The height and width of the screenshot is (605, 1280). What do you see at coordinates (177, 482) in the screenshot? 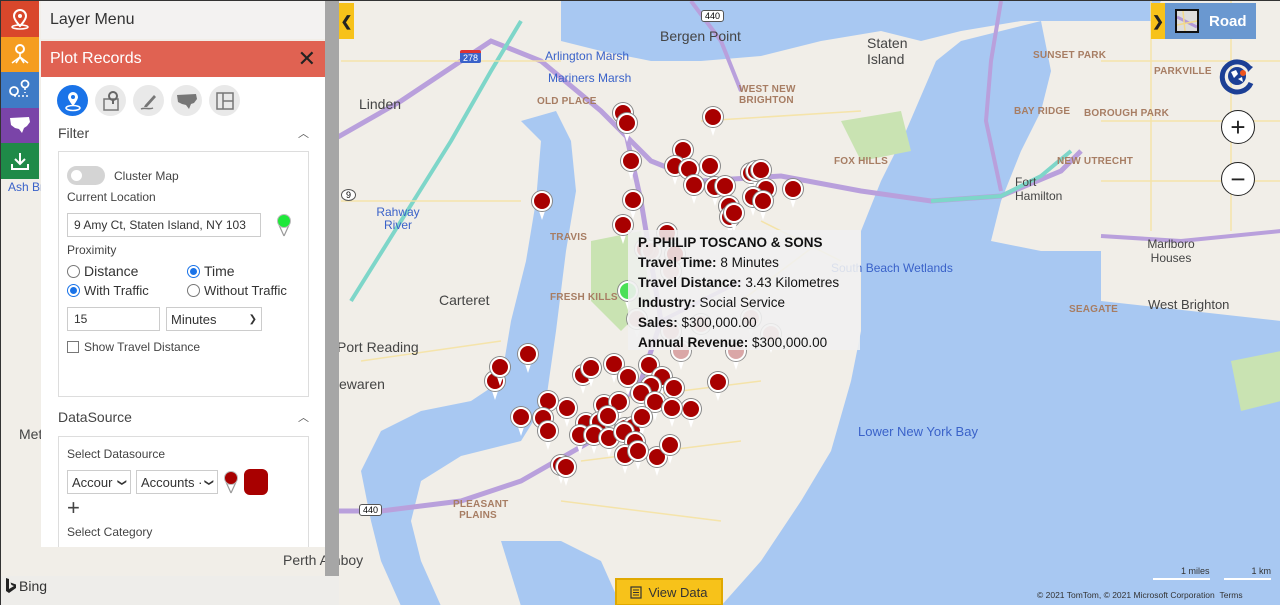
I see `view-select: Accounts · ❯` at bounding box center [177, 482].